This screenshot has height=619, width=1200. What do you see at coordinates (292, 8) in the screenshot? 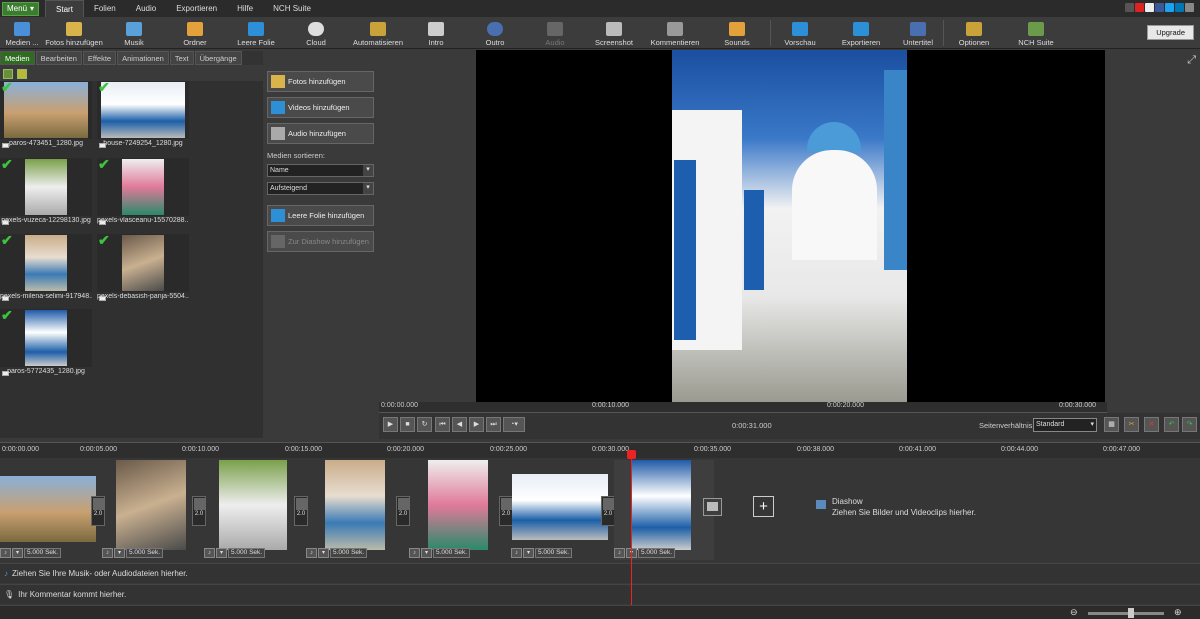
I see `tab-nch-suite: NCH Suite` at bounding box center [292, 8].